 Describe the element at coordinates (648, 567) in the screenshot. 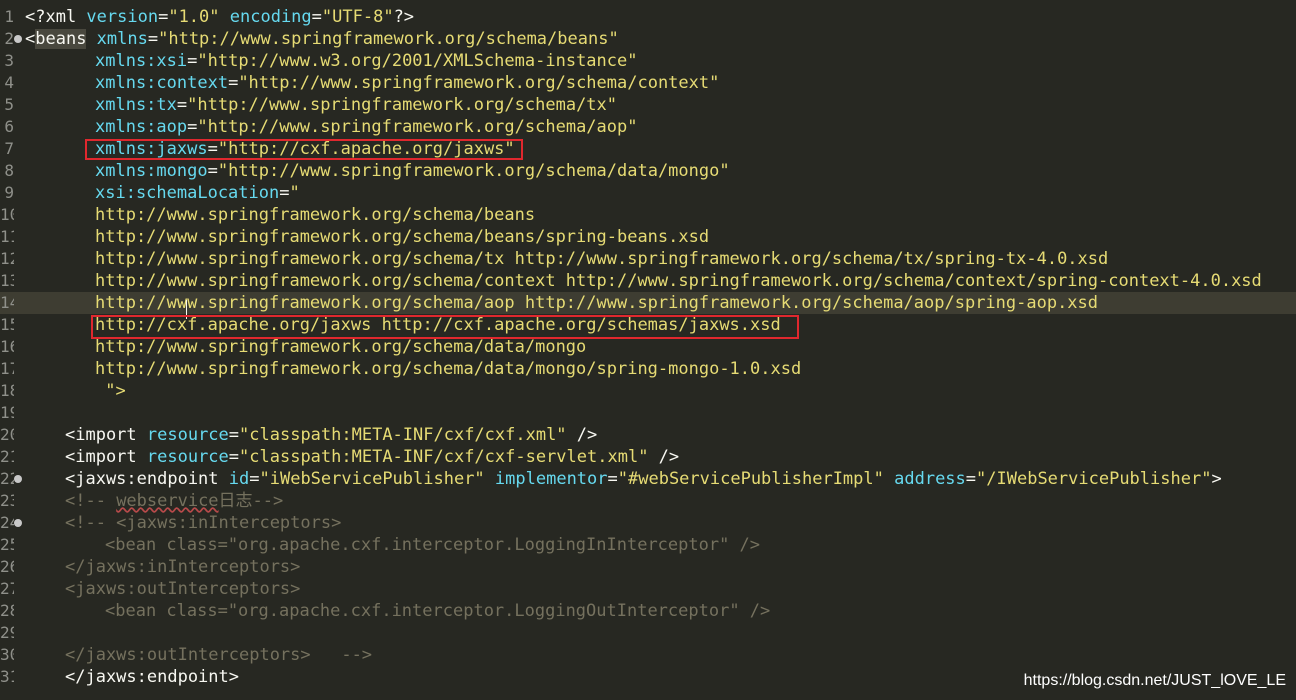

I see `code-line: 26 </jaxws:inInterceptors>` at that location.